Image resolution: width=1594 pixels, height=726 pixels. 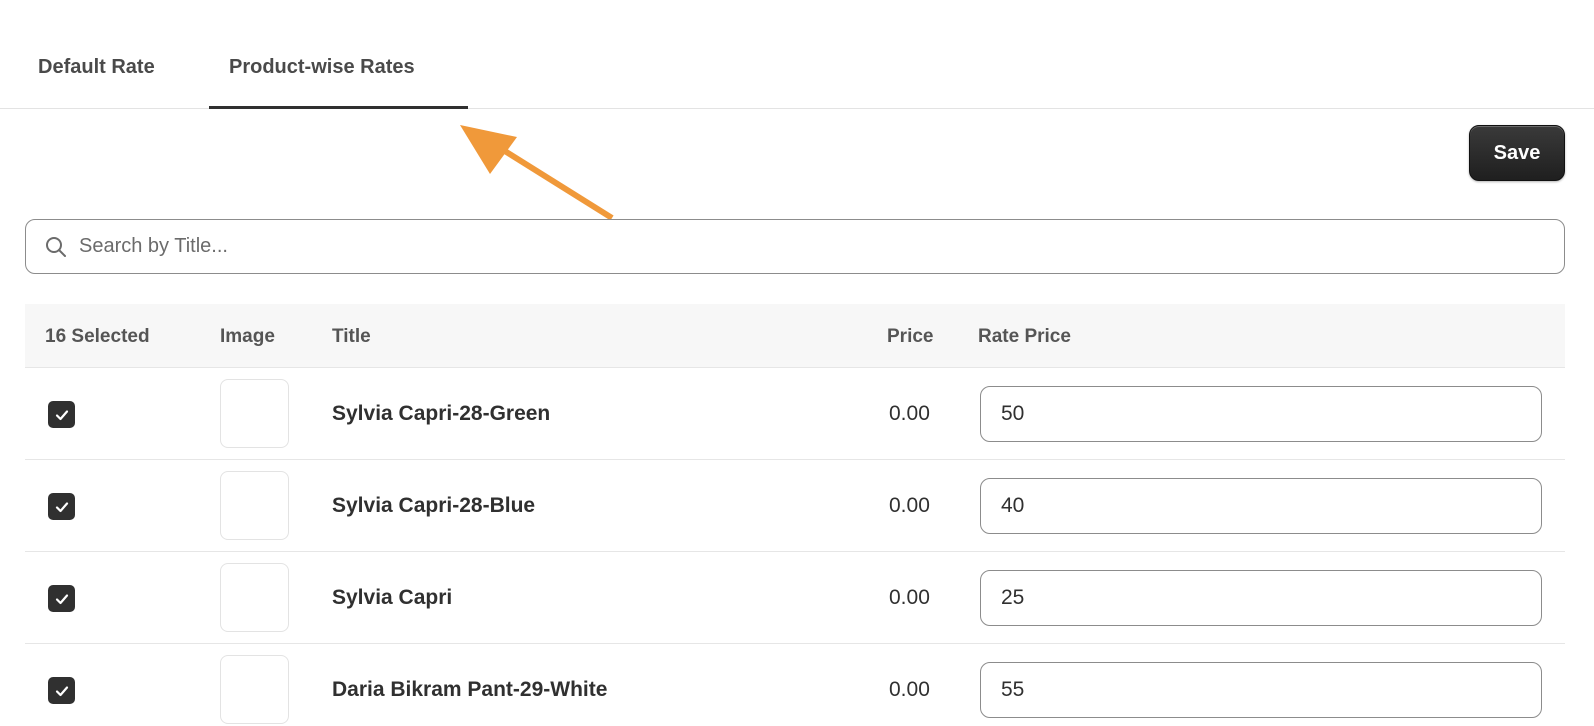 I want to click on table-row: Daria Bikram Pant-29-White 0.00, so click(x=795, y=685).